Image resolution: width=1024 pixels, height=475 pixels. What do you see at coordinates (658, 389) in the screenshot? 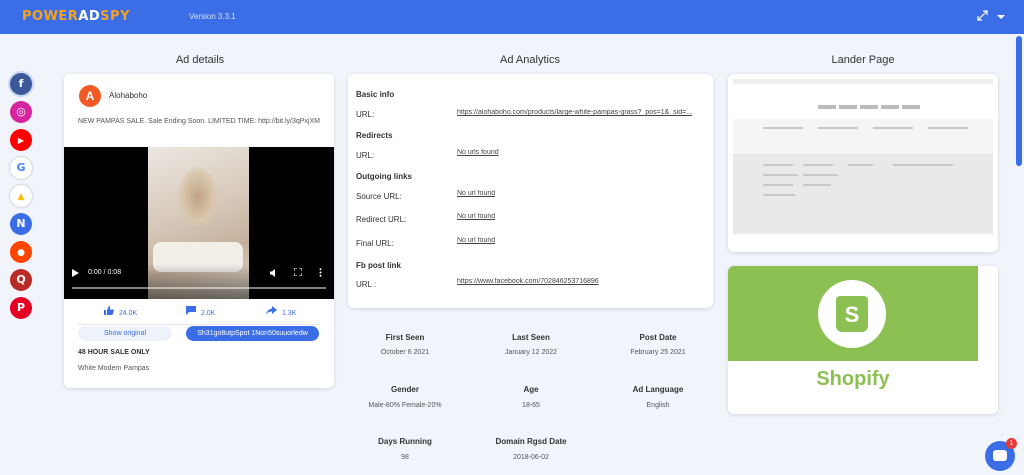
I see `ad-language-label: Ad Language` at bounding box center [658, 389].